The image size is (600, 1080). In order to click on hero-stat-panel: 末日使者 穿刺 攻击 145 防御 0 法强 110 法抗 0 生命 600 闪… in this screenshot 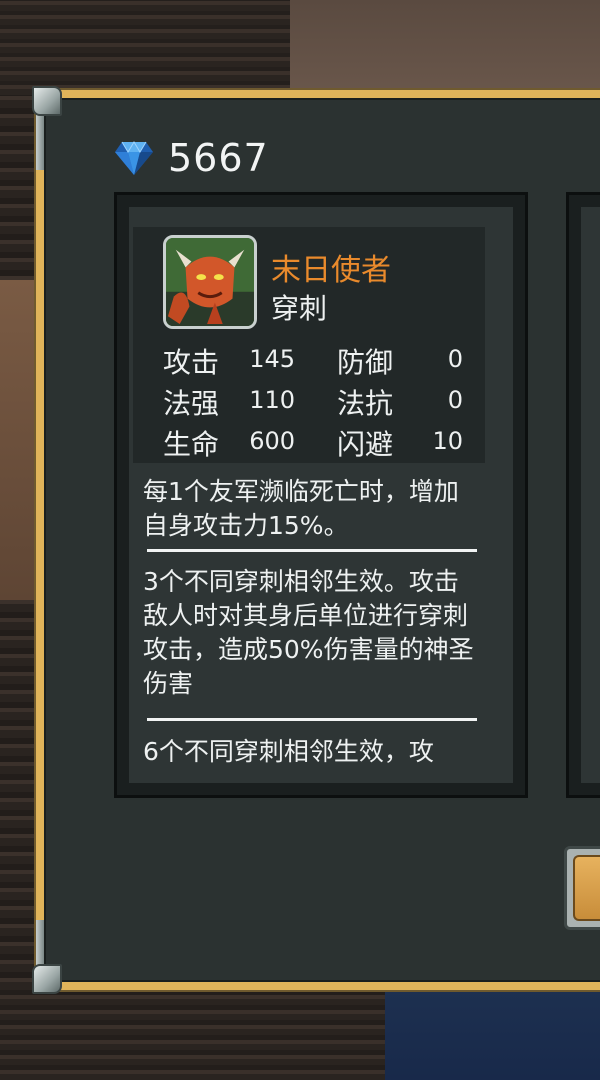, I will do `click(309, 345)`.